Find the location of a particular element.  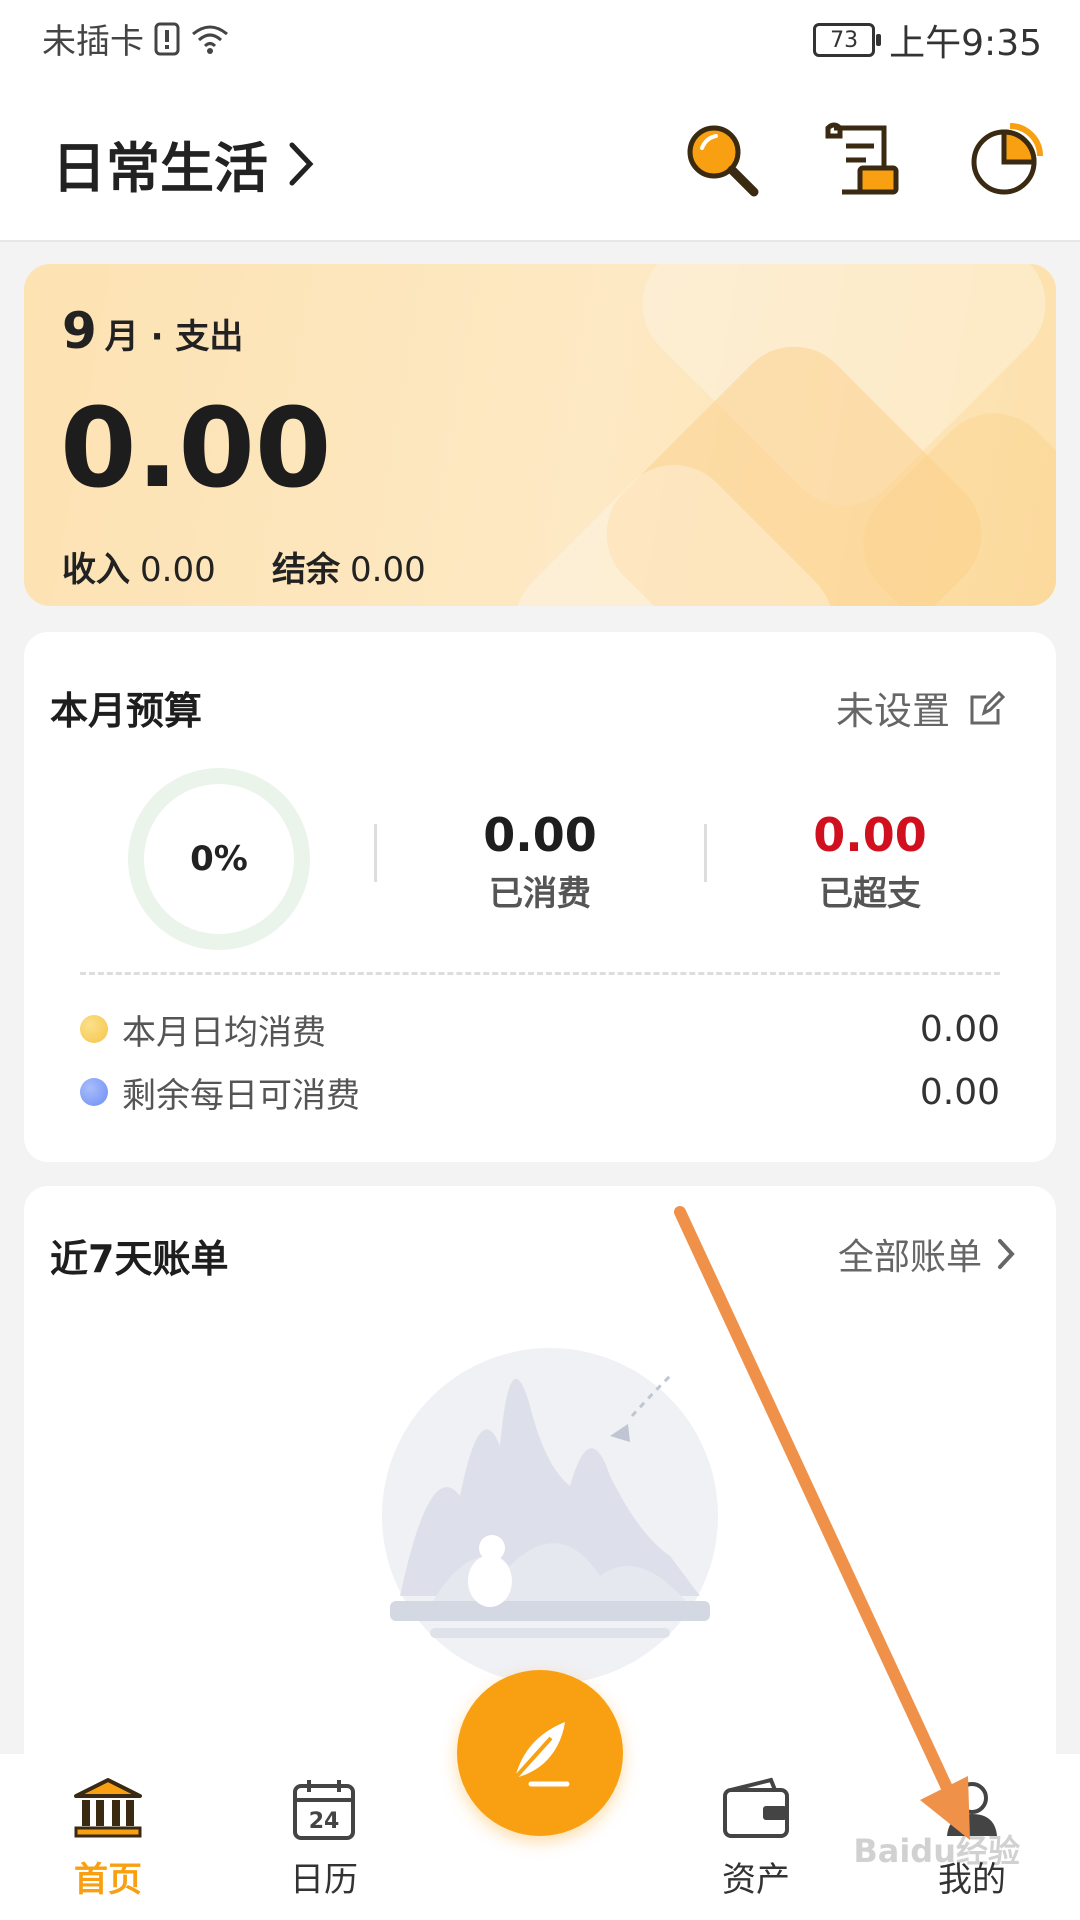

calendar-day: 24 is located at coordinates (324, 1821).